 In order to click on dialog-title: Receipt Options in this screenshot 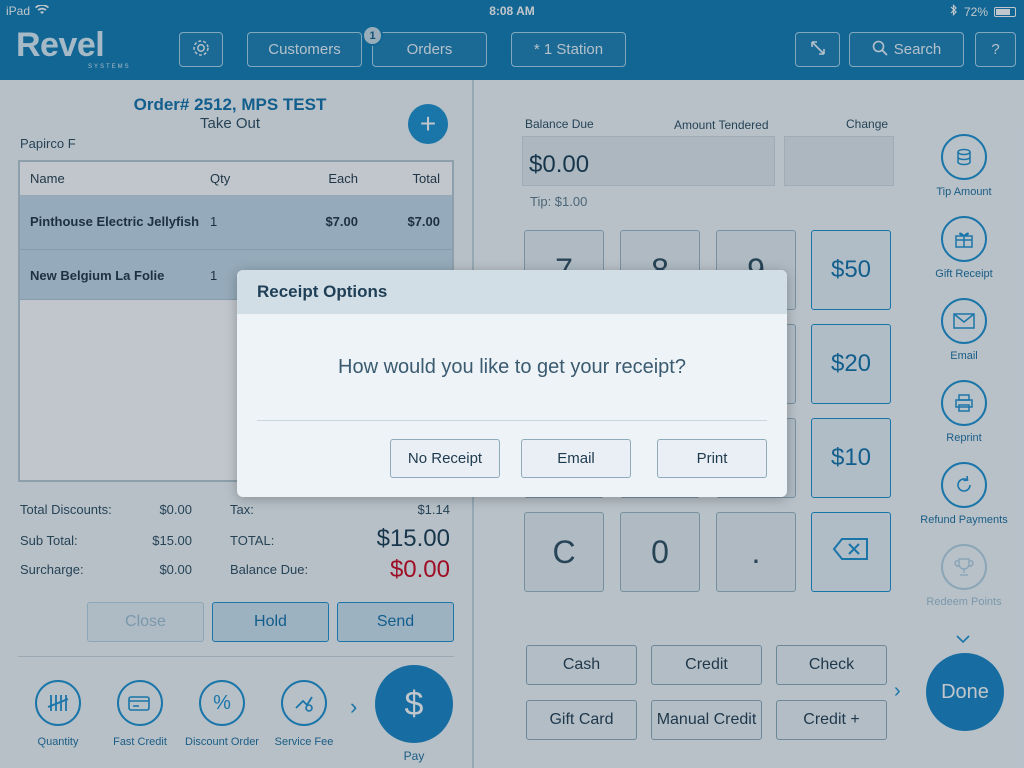, I will do `click(512, 292)`.